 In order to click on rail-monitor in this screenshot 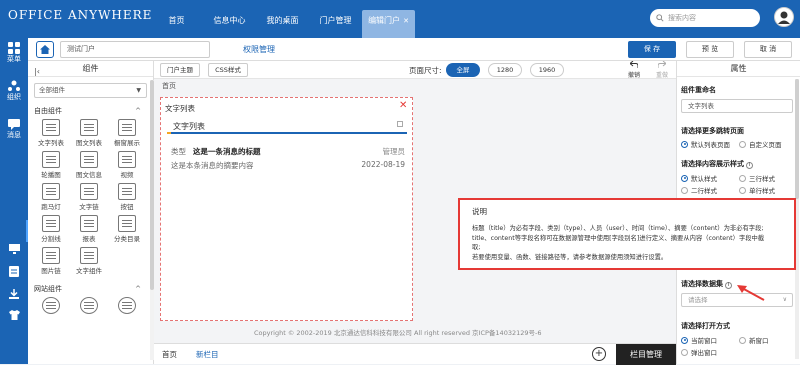, I will do `click(14, 249)`.